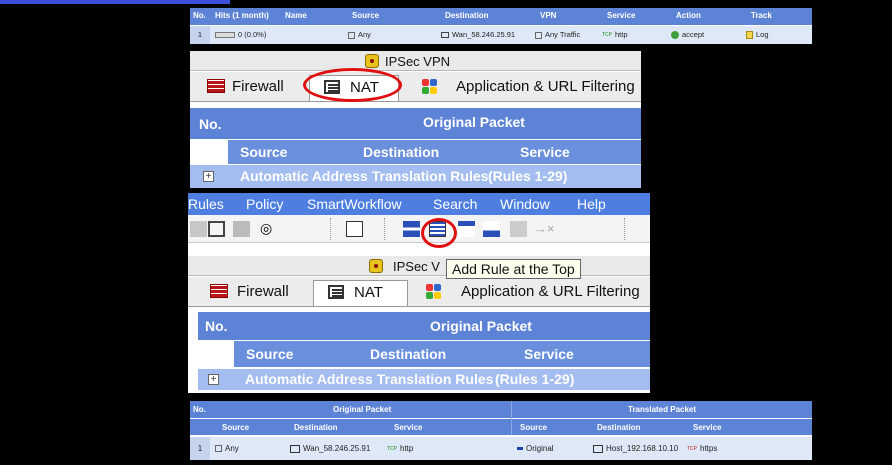  Describe the element at coordinates (296, 15) in the screenshot. I see `col-name: Name` at that location.